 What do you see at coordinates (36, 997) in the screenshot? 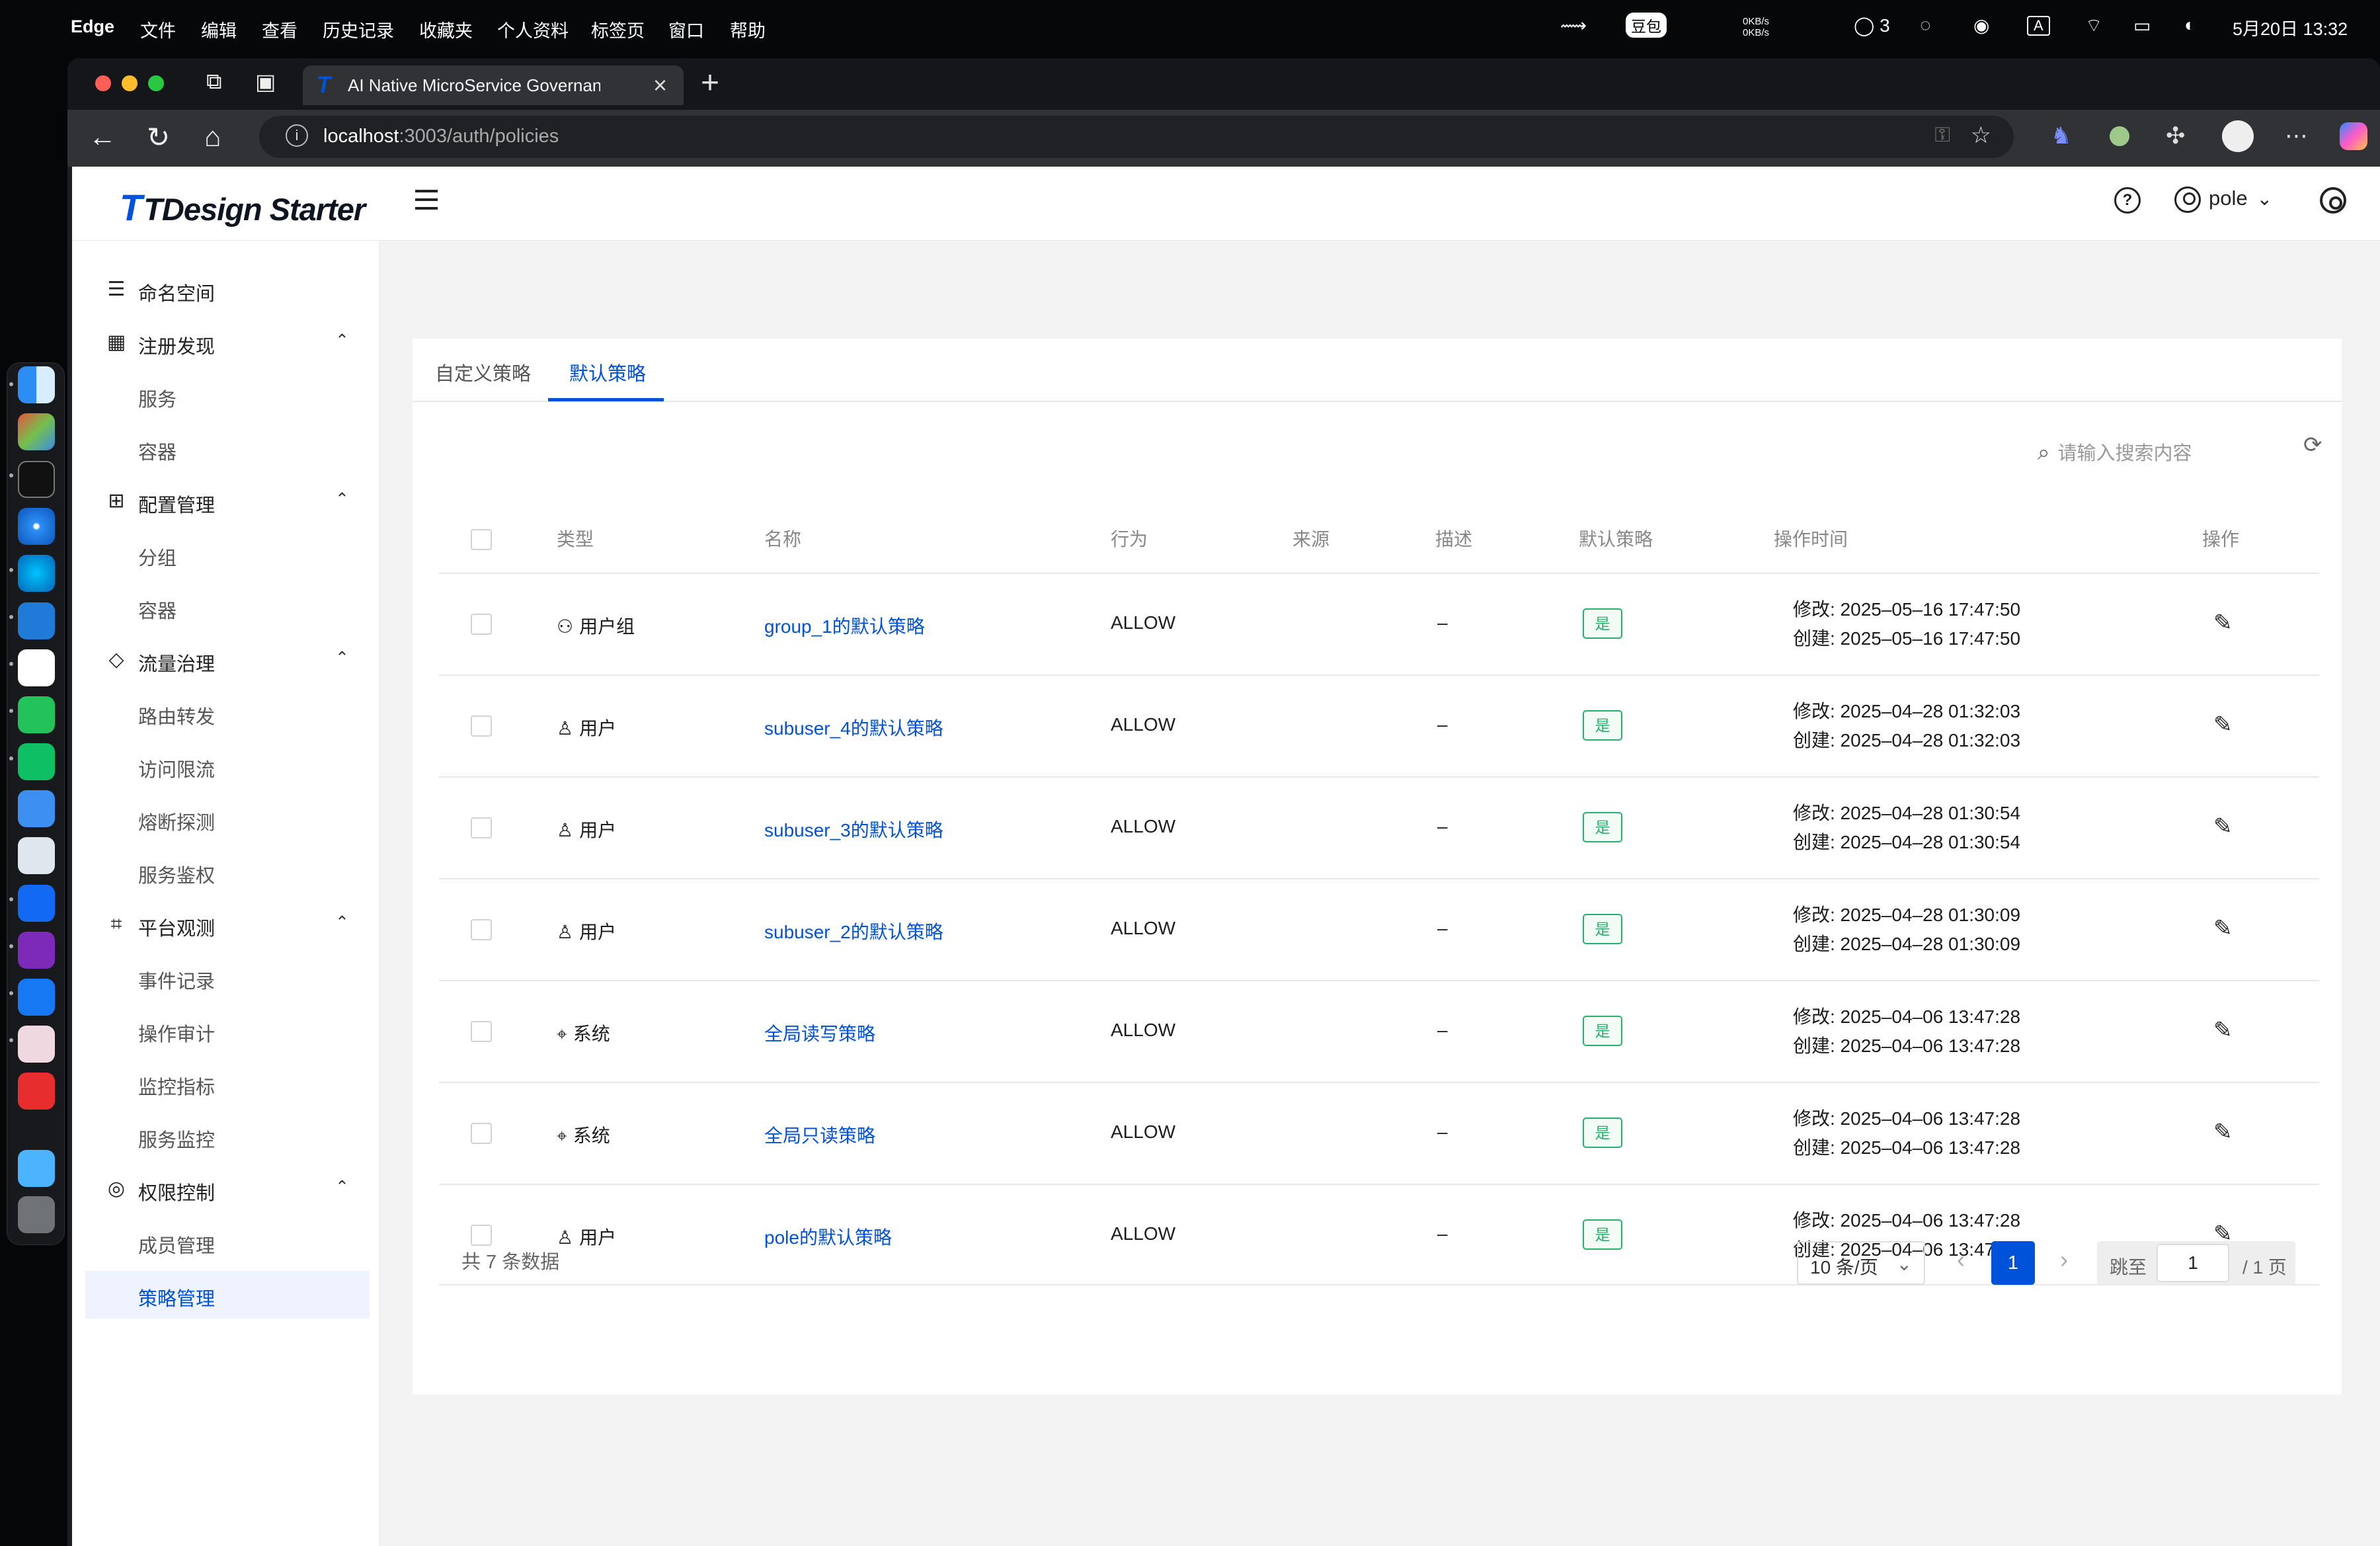
I see `document-app-icon` at bounding box center [36, 997].